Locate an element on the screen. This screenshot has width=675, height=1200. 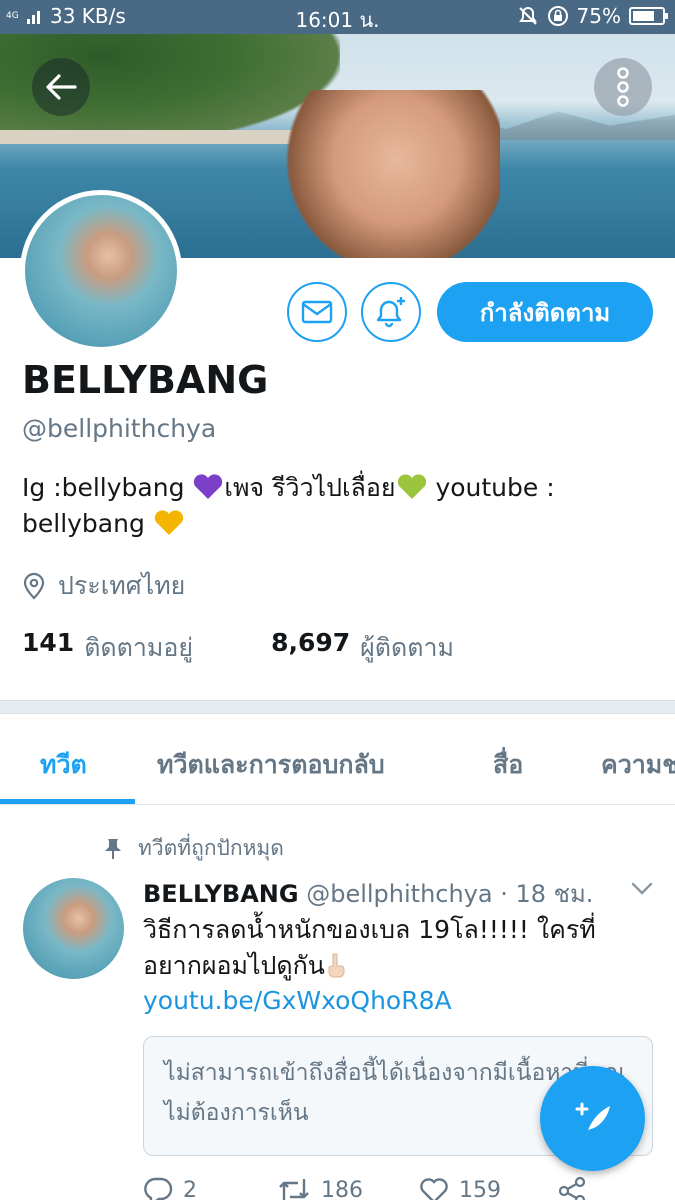
share-icon is located at coordinates (572, 1188).